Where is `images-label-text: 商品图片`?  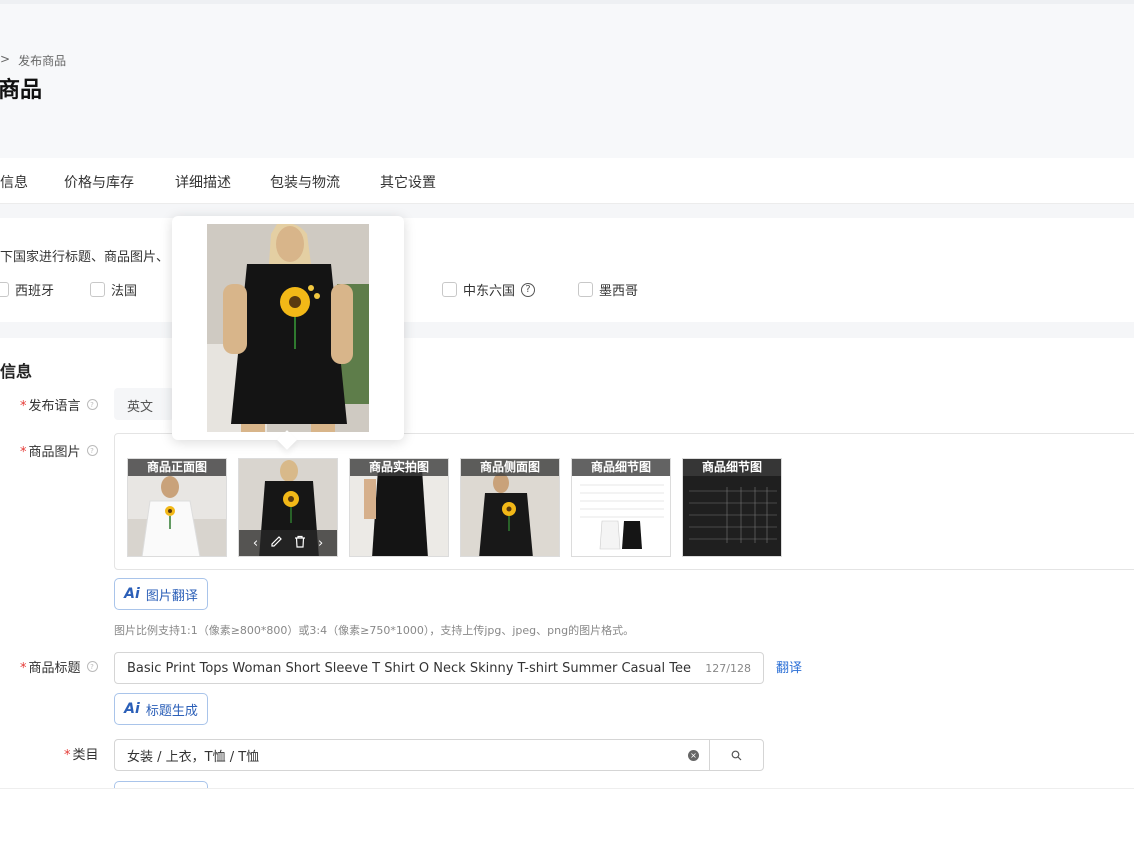
images-label-text: 商品图片 is located at coordinates (54, 452).